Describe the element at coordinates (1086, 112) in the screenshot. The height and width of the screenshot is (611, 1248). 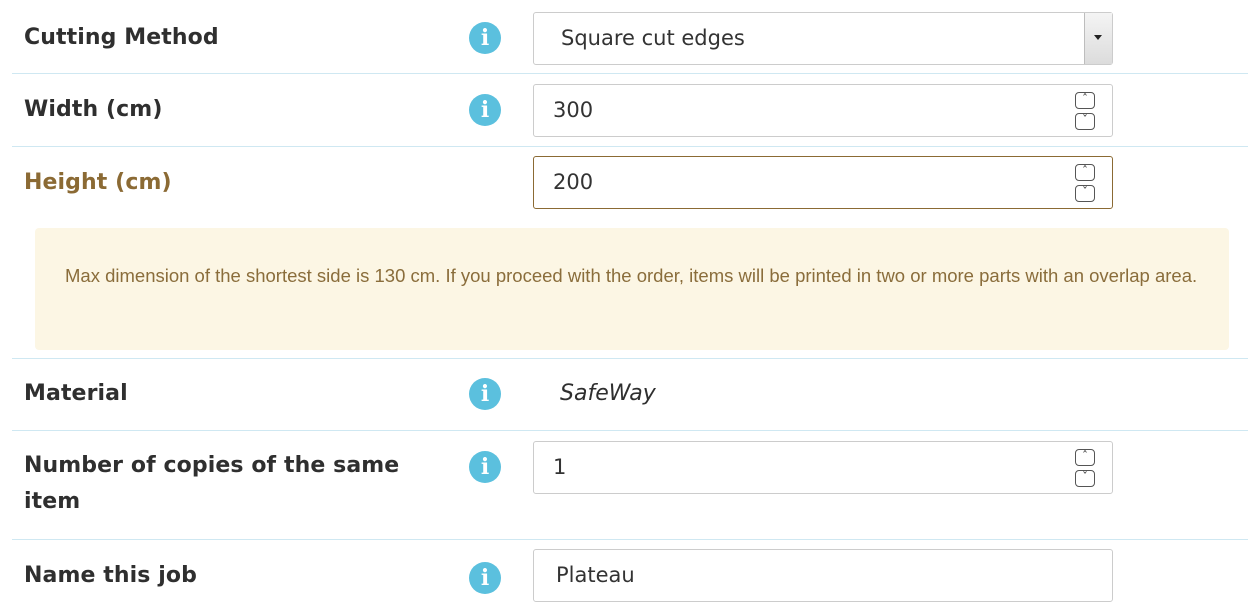
I see `width-stepper: ˆ ˇ` at that location.